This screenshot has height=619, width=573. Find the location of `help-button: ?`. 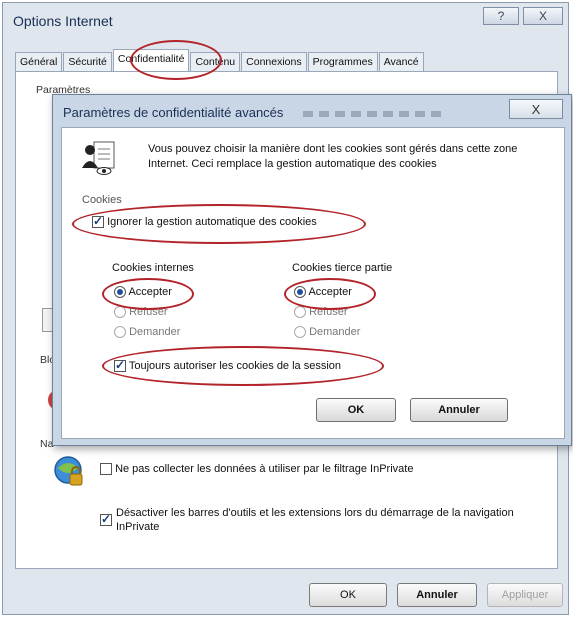

help-button: ? is located at coordinates (501, 16).